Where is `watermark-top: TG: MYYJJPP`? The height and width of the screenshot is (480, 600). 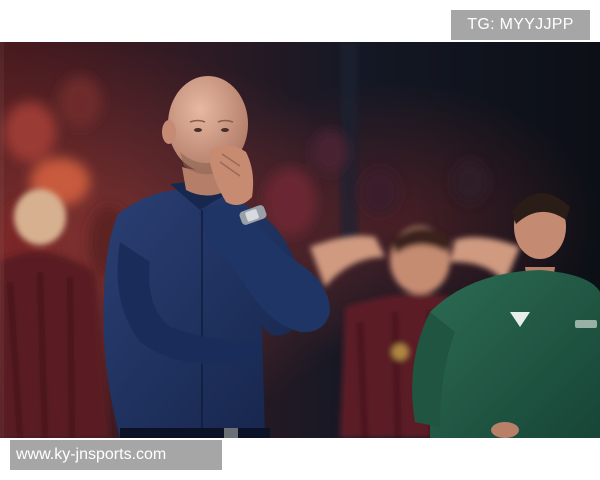
watermark-top: TG: MYYJJPP is located at coordinates (520, 25).